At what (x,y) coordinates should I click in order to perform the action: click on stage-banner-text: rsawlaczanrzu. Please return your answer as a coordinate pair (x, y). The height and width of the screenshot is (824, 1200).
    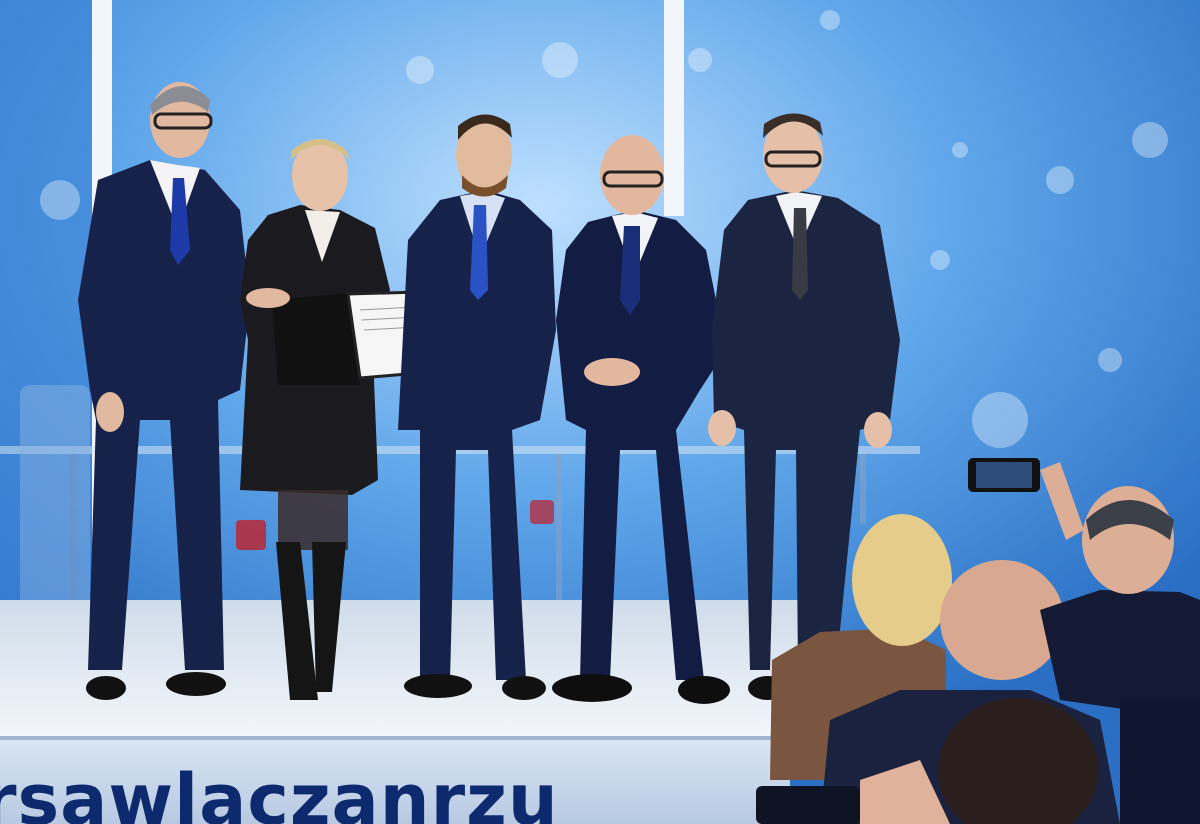
    Looking at the image, I should click on (279, 791).